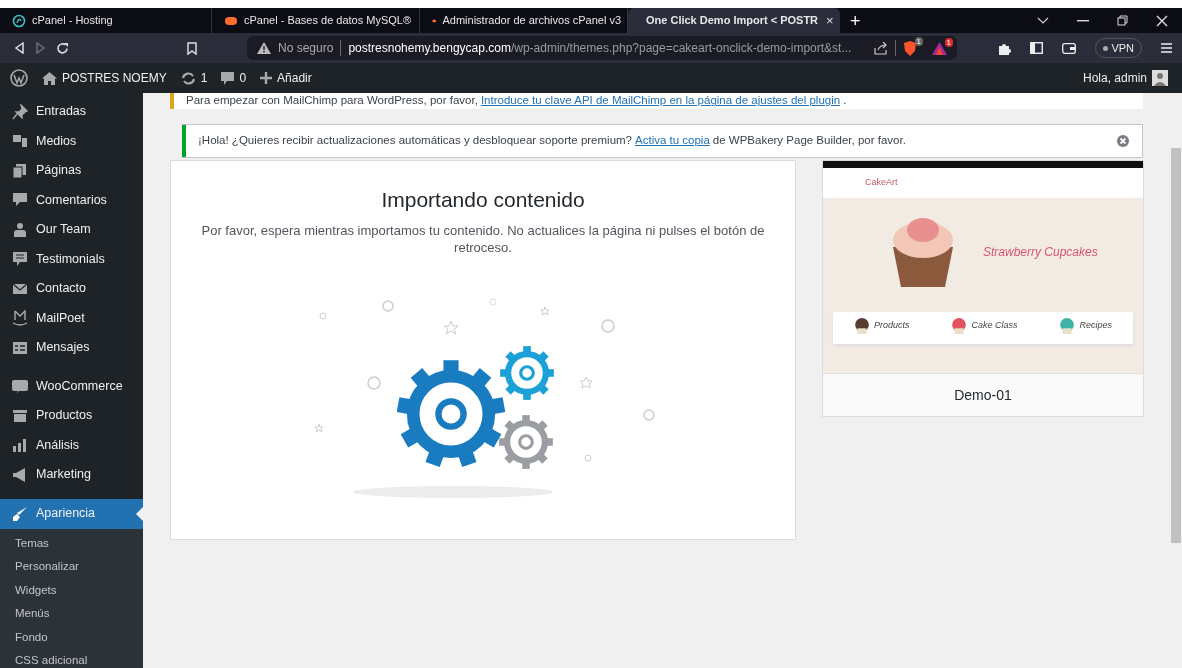 This screenshot has width=1182, height=668. Describe the element at coordinates (1123, 141) in the screenshot. I see `dismiss-button` at that location.